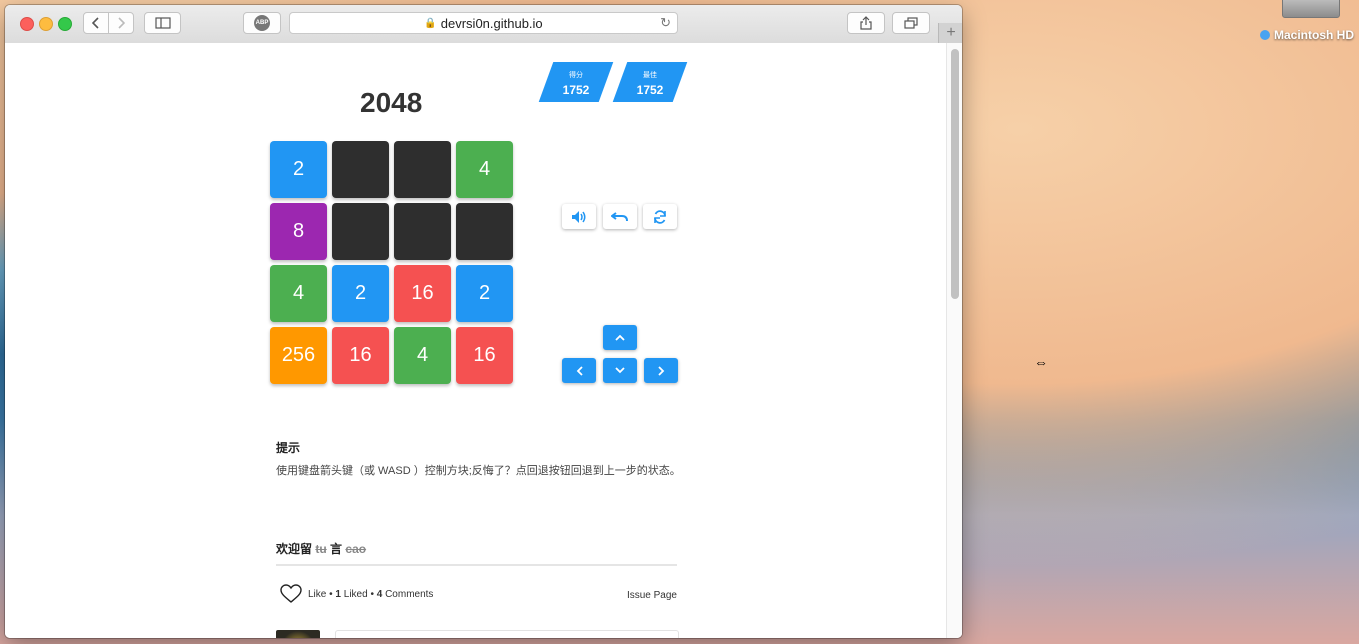  I want to click on tile-256: 256, so click(298, 355).